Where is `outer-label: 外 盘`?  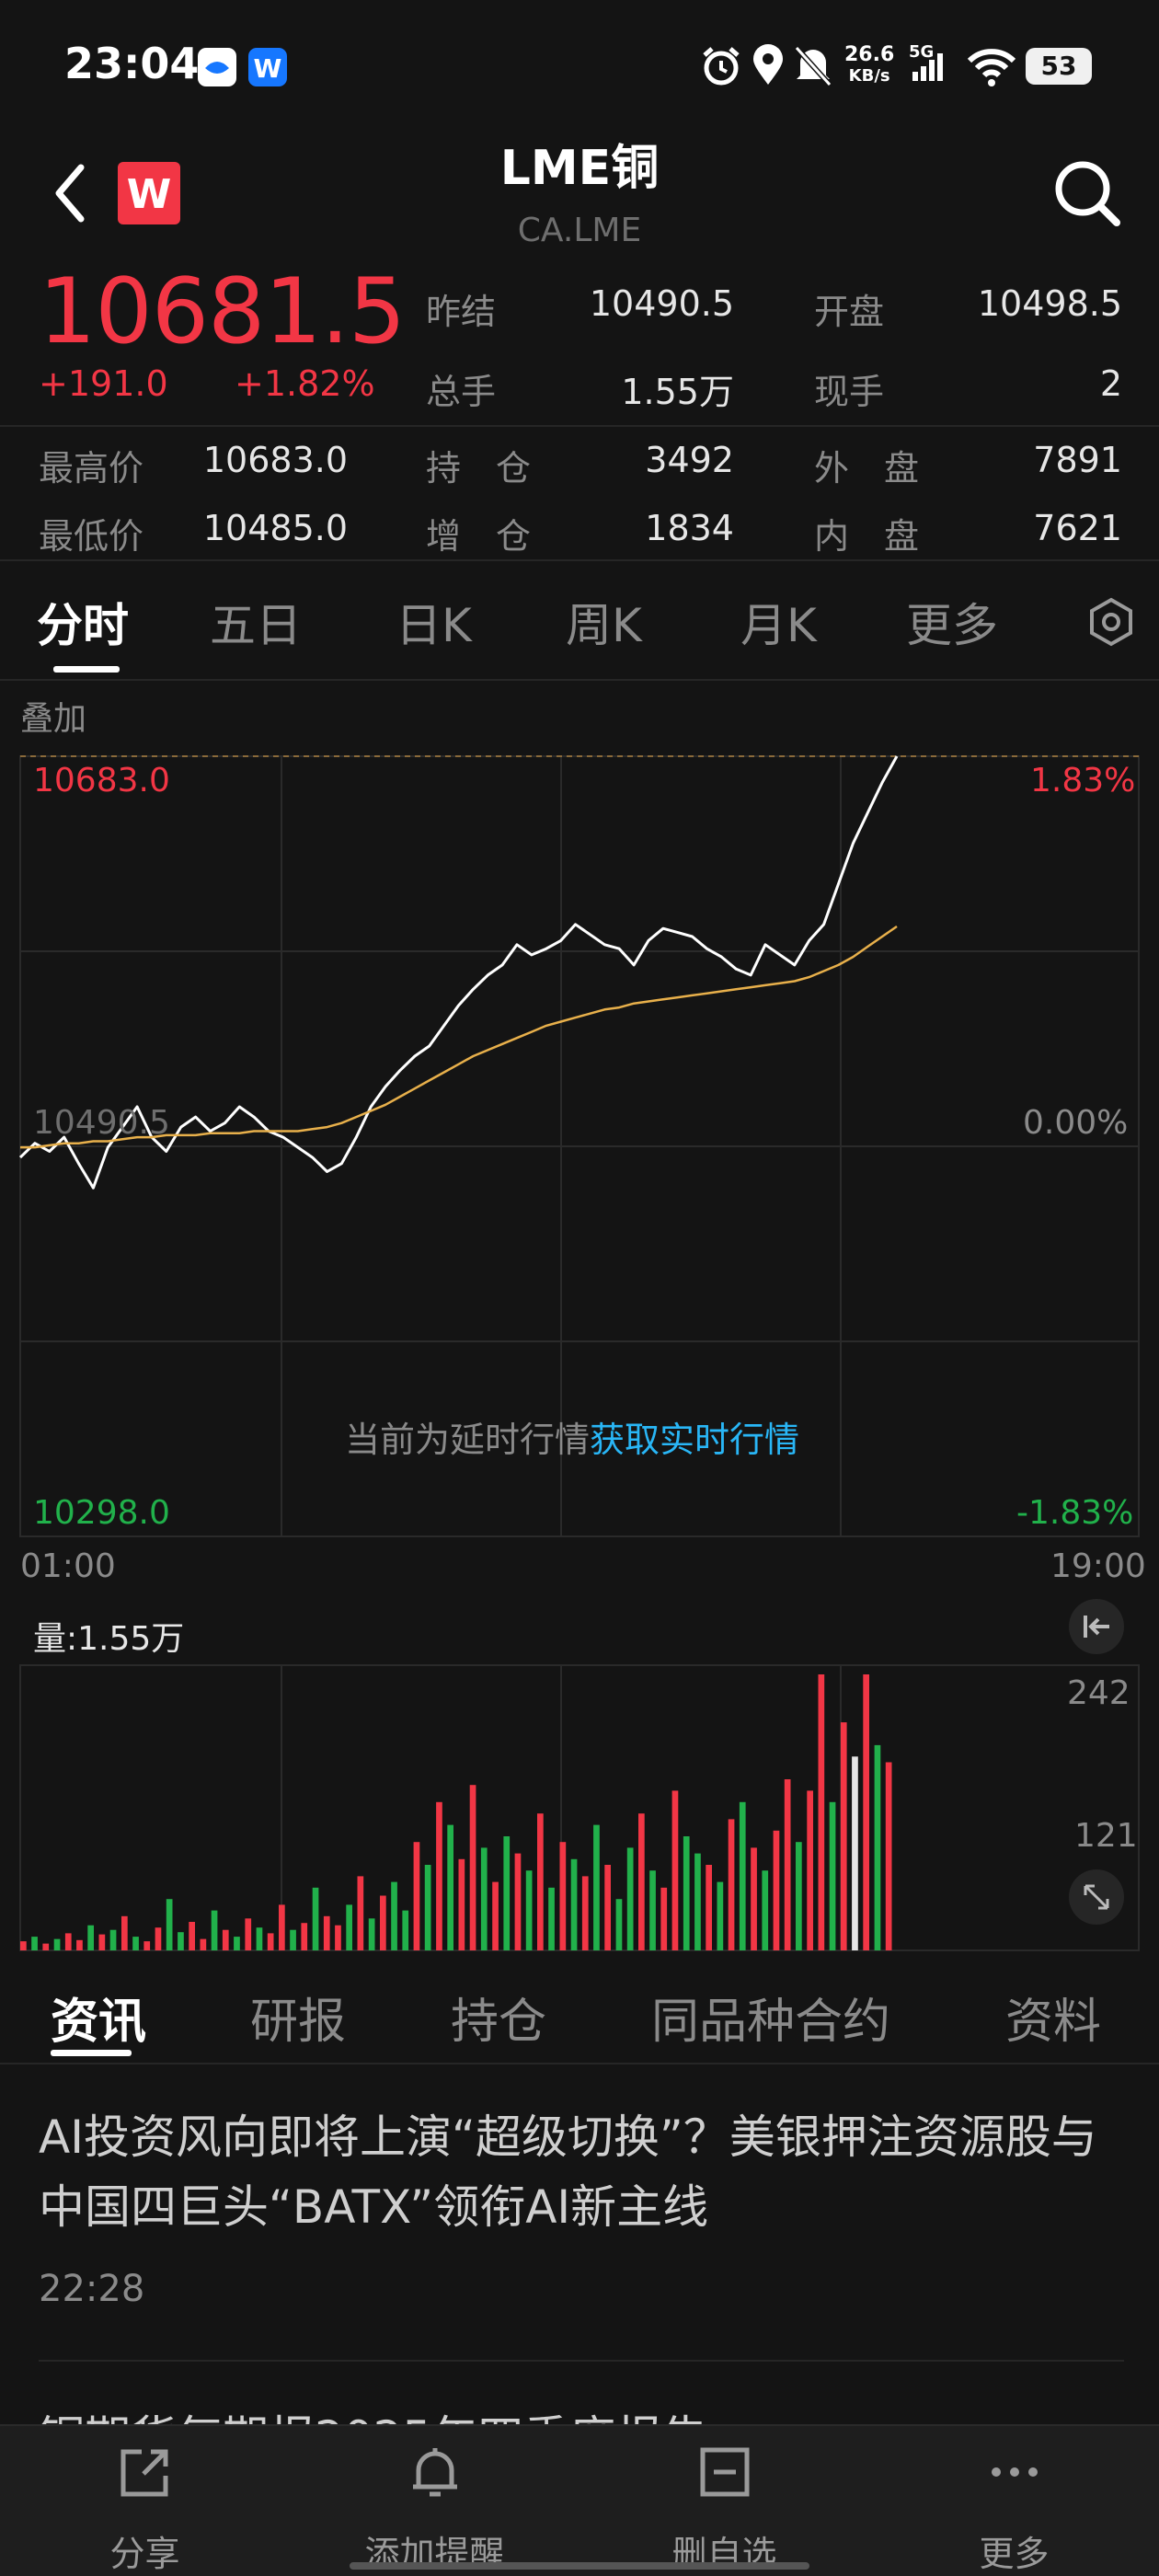
outer-label: 外 盘 is located at coordinates (867, 468).